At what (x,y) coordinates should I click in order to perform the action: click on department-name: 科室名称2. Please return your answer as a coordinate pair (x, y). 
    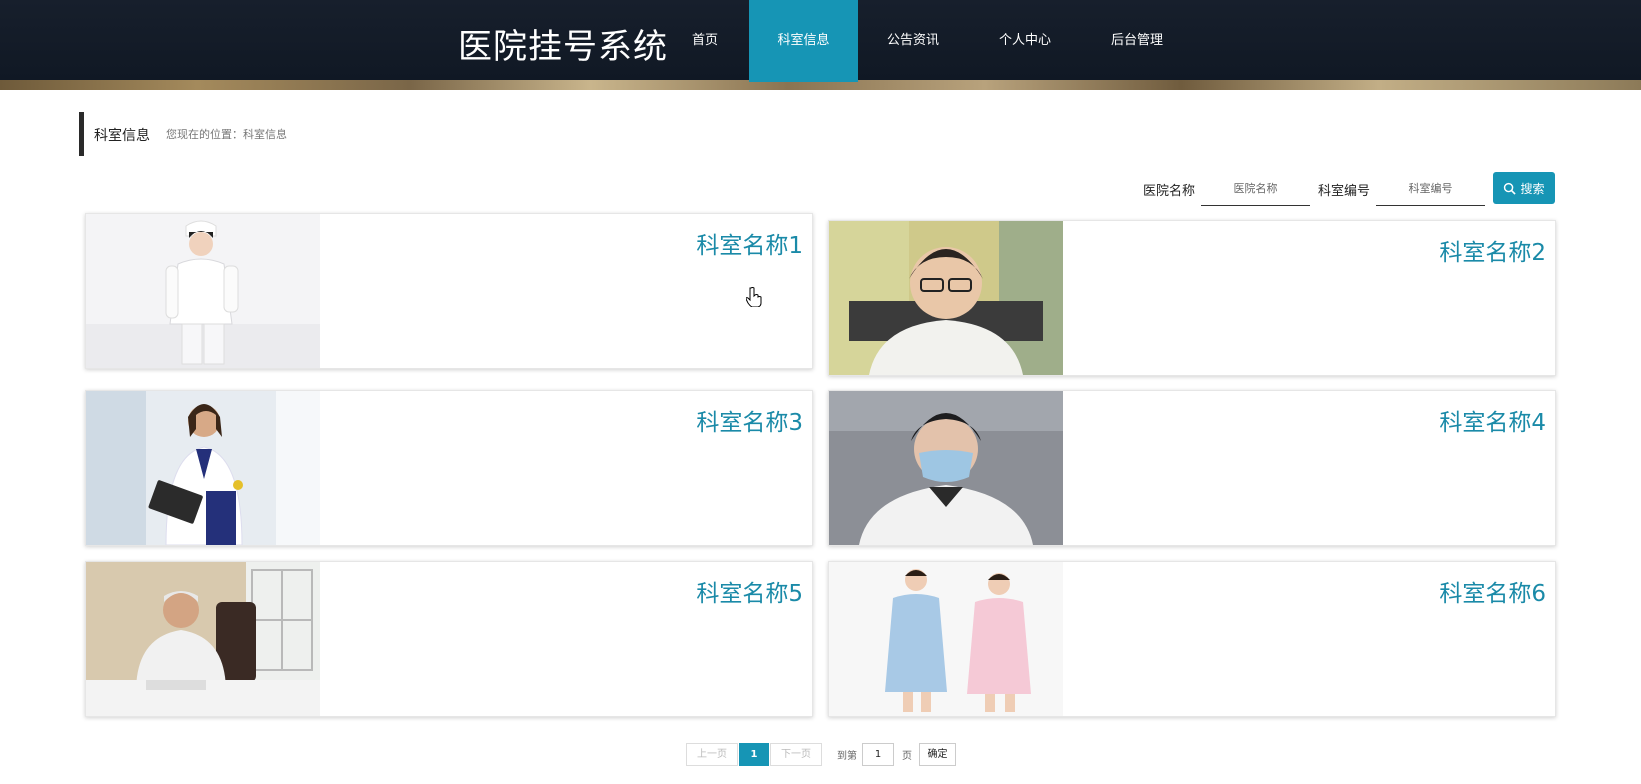
    Looking at the image, I should click on (1492, 253).